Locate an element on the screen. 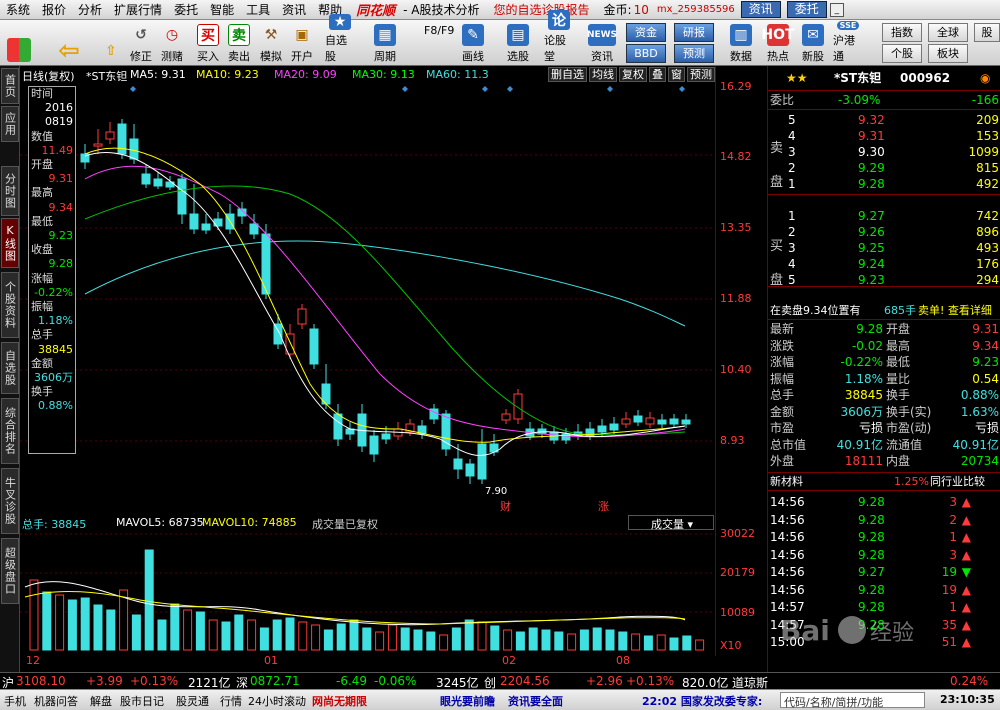 Image resolution: width=1000 pixels, height=710 pixels. hot-button: HOT 热点 is located at coordinates (778, 43).